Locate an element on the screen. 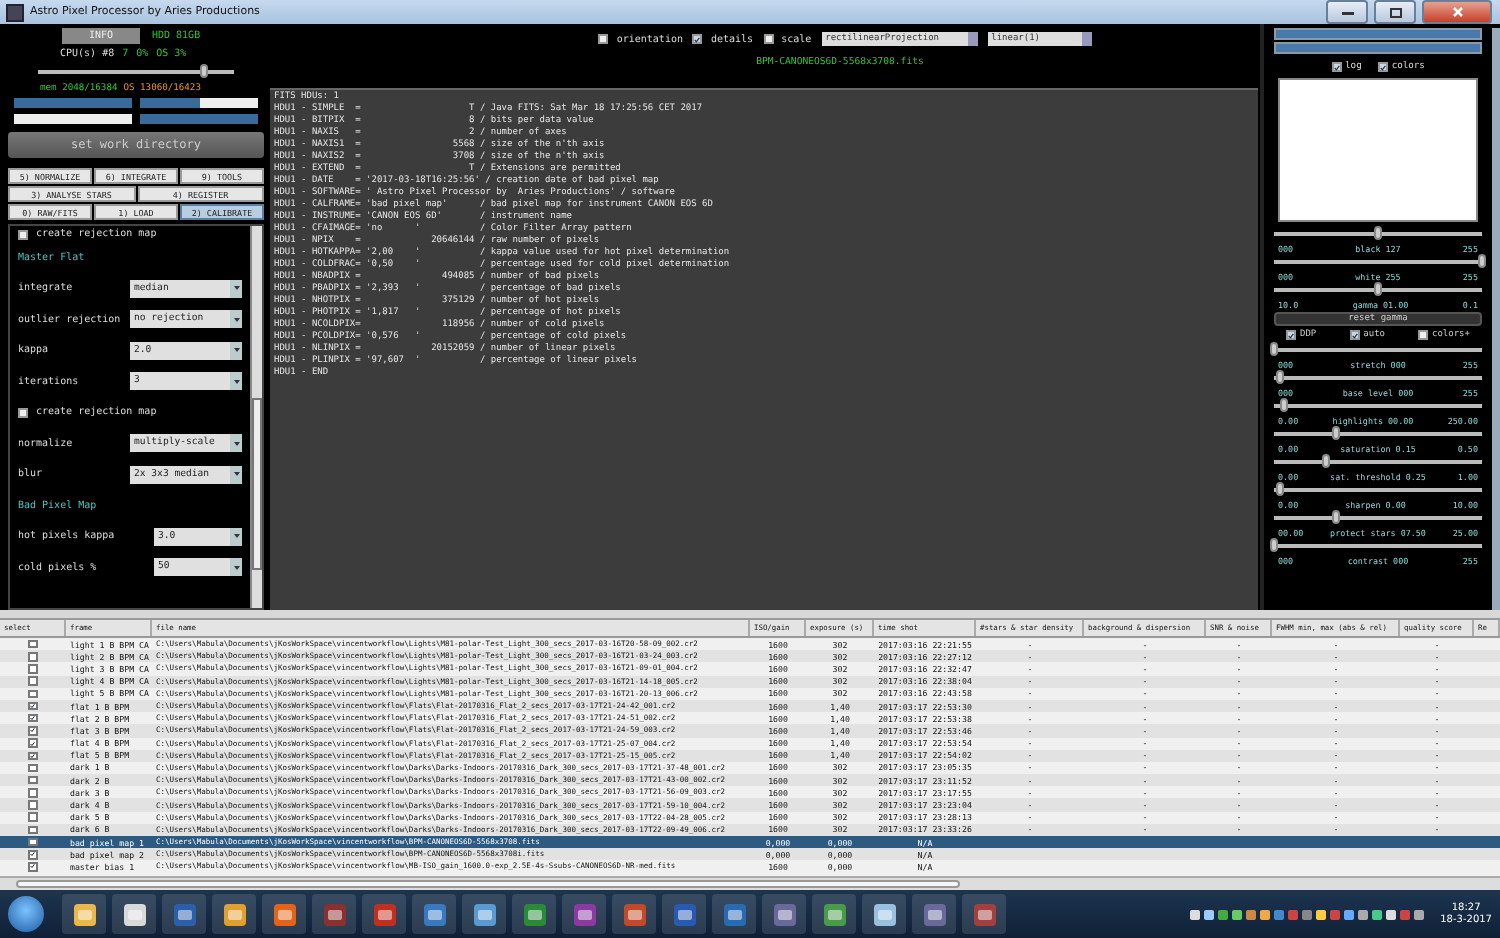 The image size is (1500, 938). minimize-button is located at coordinates (1347, 12).